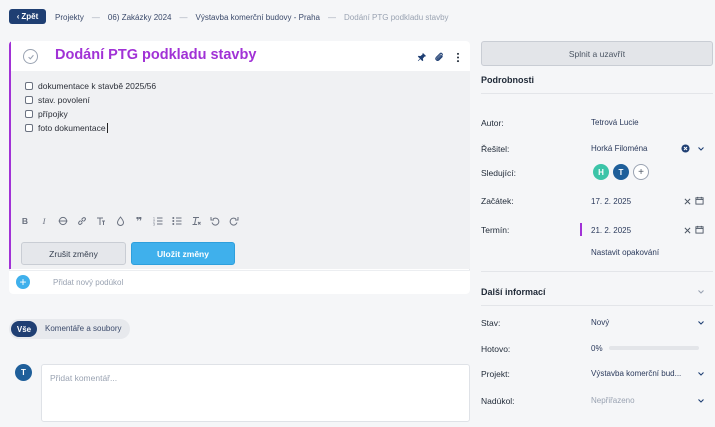 This screenshot has width=715, height=427. Describe the element at coordinates (23, 282) in the screenshot. I see `add-subtask-plus-icon: +` at that location.